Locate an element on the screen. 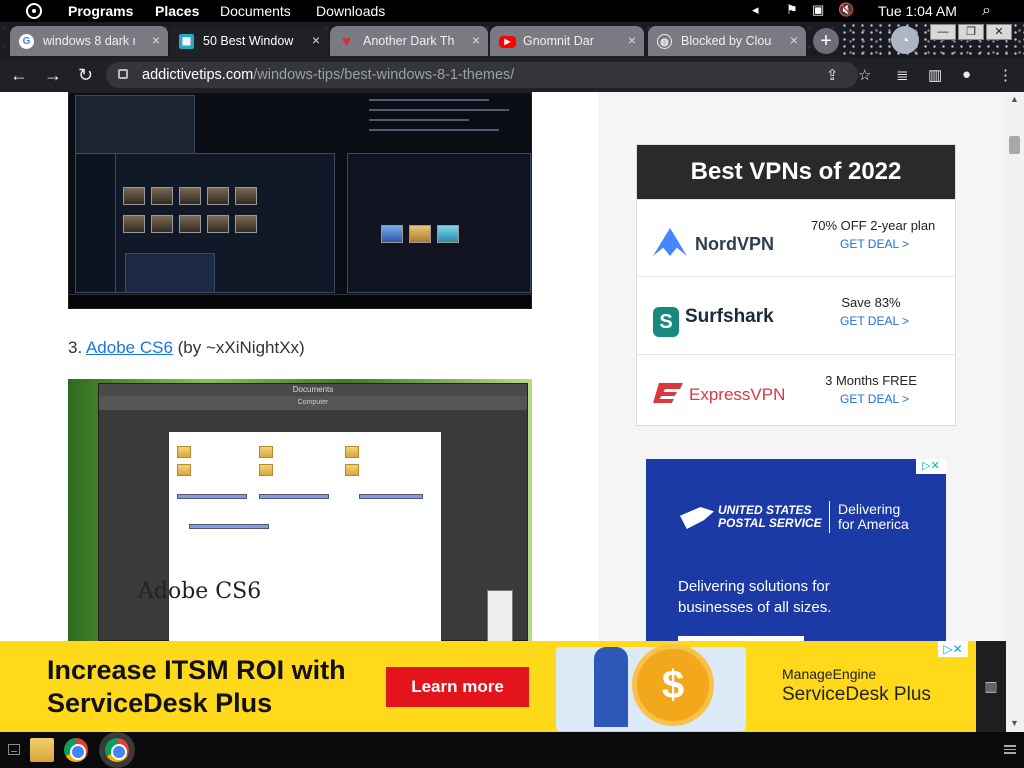  tab-another-dark-theme: ♥ Another Dark The × is located at coordinates (409, 41).